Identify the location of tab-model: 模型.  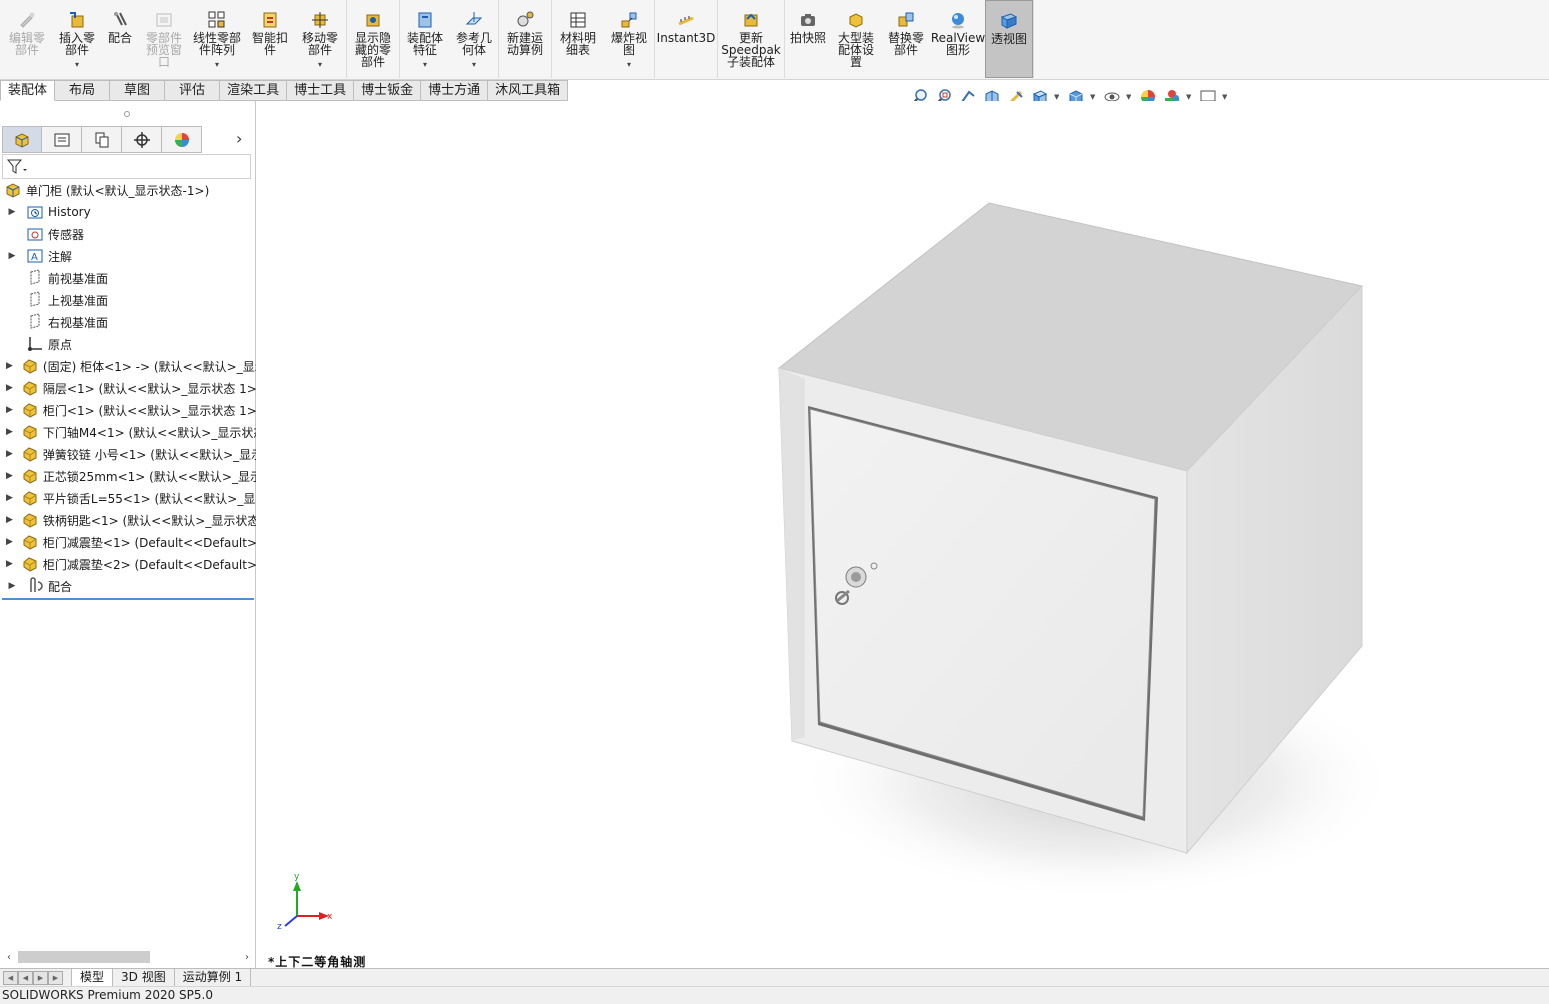
(92, 977).